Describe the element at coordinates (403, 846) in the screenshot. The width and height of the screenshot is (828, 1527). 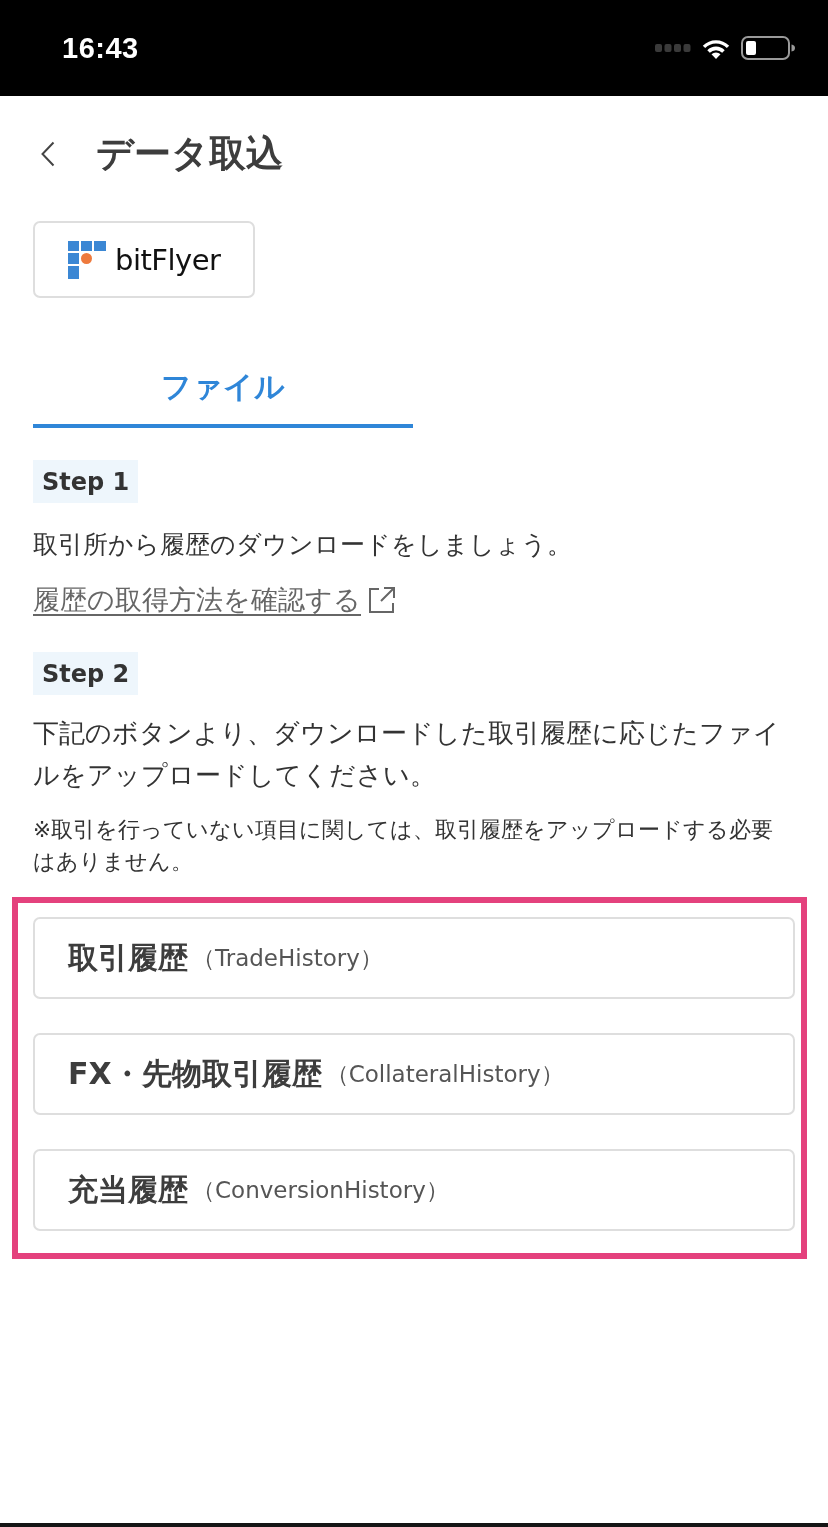
I see `note-text: ※取引を行っていない項目に関しては、取引履歴をアップロードする必要はありません。` at that location.